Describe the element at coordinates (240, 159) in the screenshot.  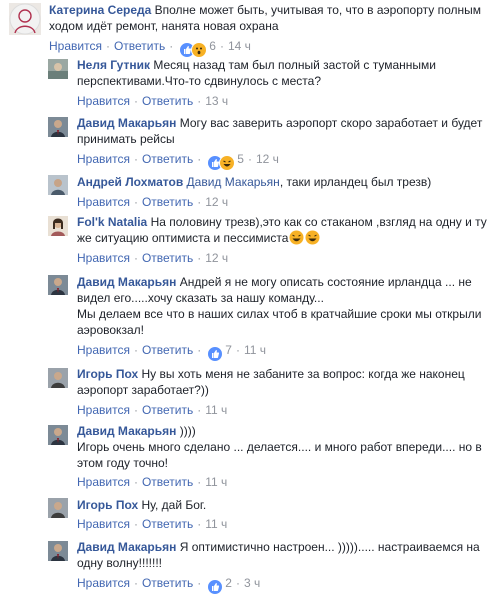
I see `reaction-count: 5` at that location.